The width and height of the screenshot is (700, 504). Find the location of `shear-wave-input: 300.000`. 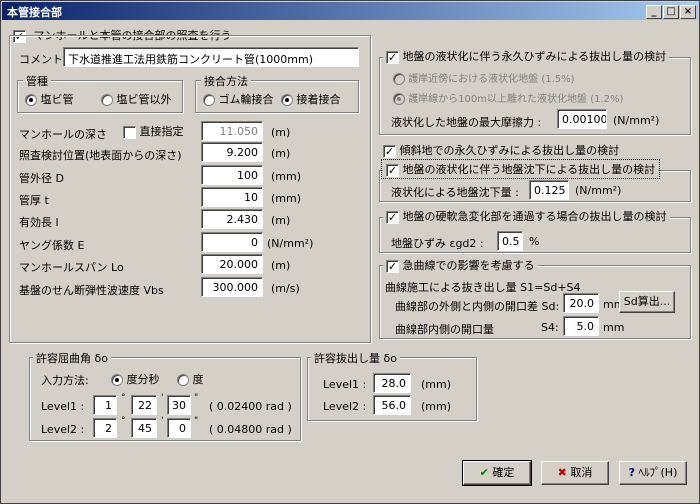

shear-wave-input: 300.000 is located at coordinates (232, 287).